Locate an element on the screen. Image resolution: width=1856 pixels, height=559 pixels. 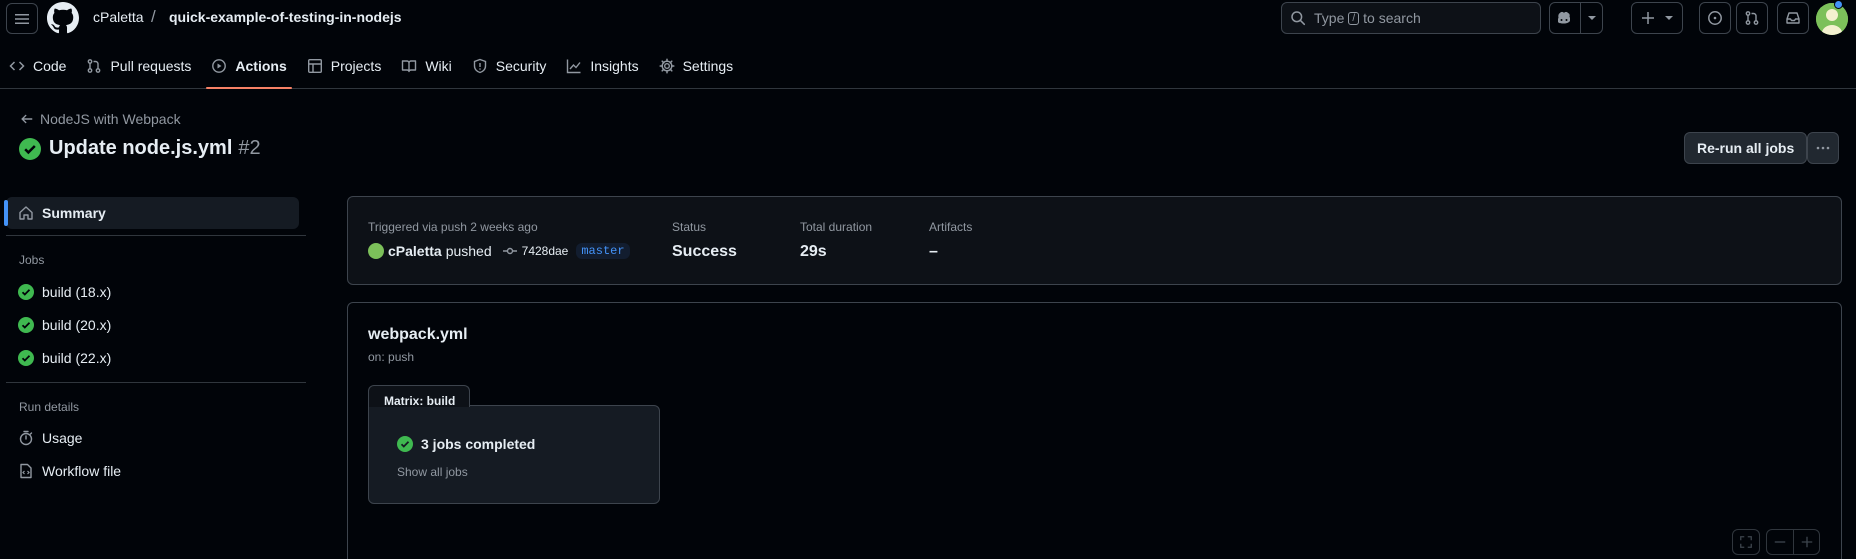
kebab-horizontal-icon is located at coordinates (1823, 148).